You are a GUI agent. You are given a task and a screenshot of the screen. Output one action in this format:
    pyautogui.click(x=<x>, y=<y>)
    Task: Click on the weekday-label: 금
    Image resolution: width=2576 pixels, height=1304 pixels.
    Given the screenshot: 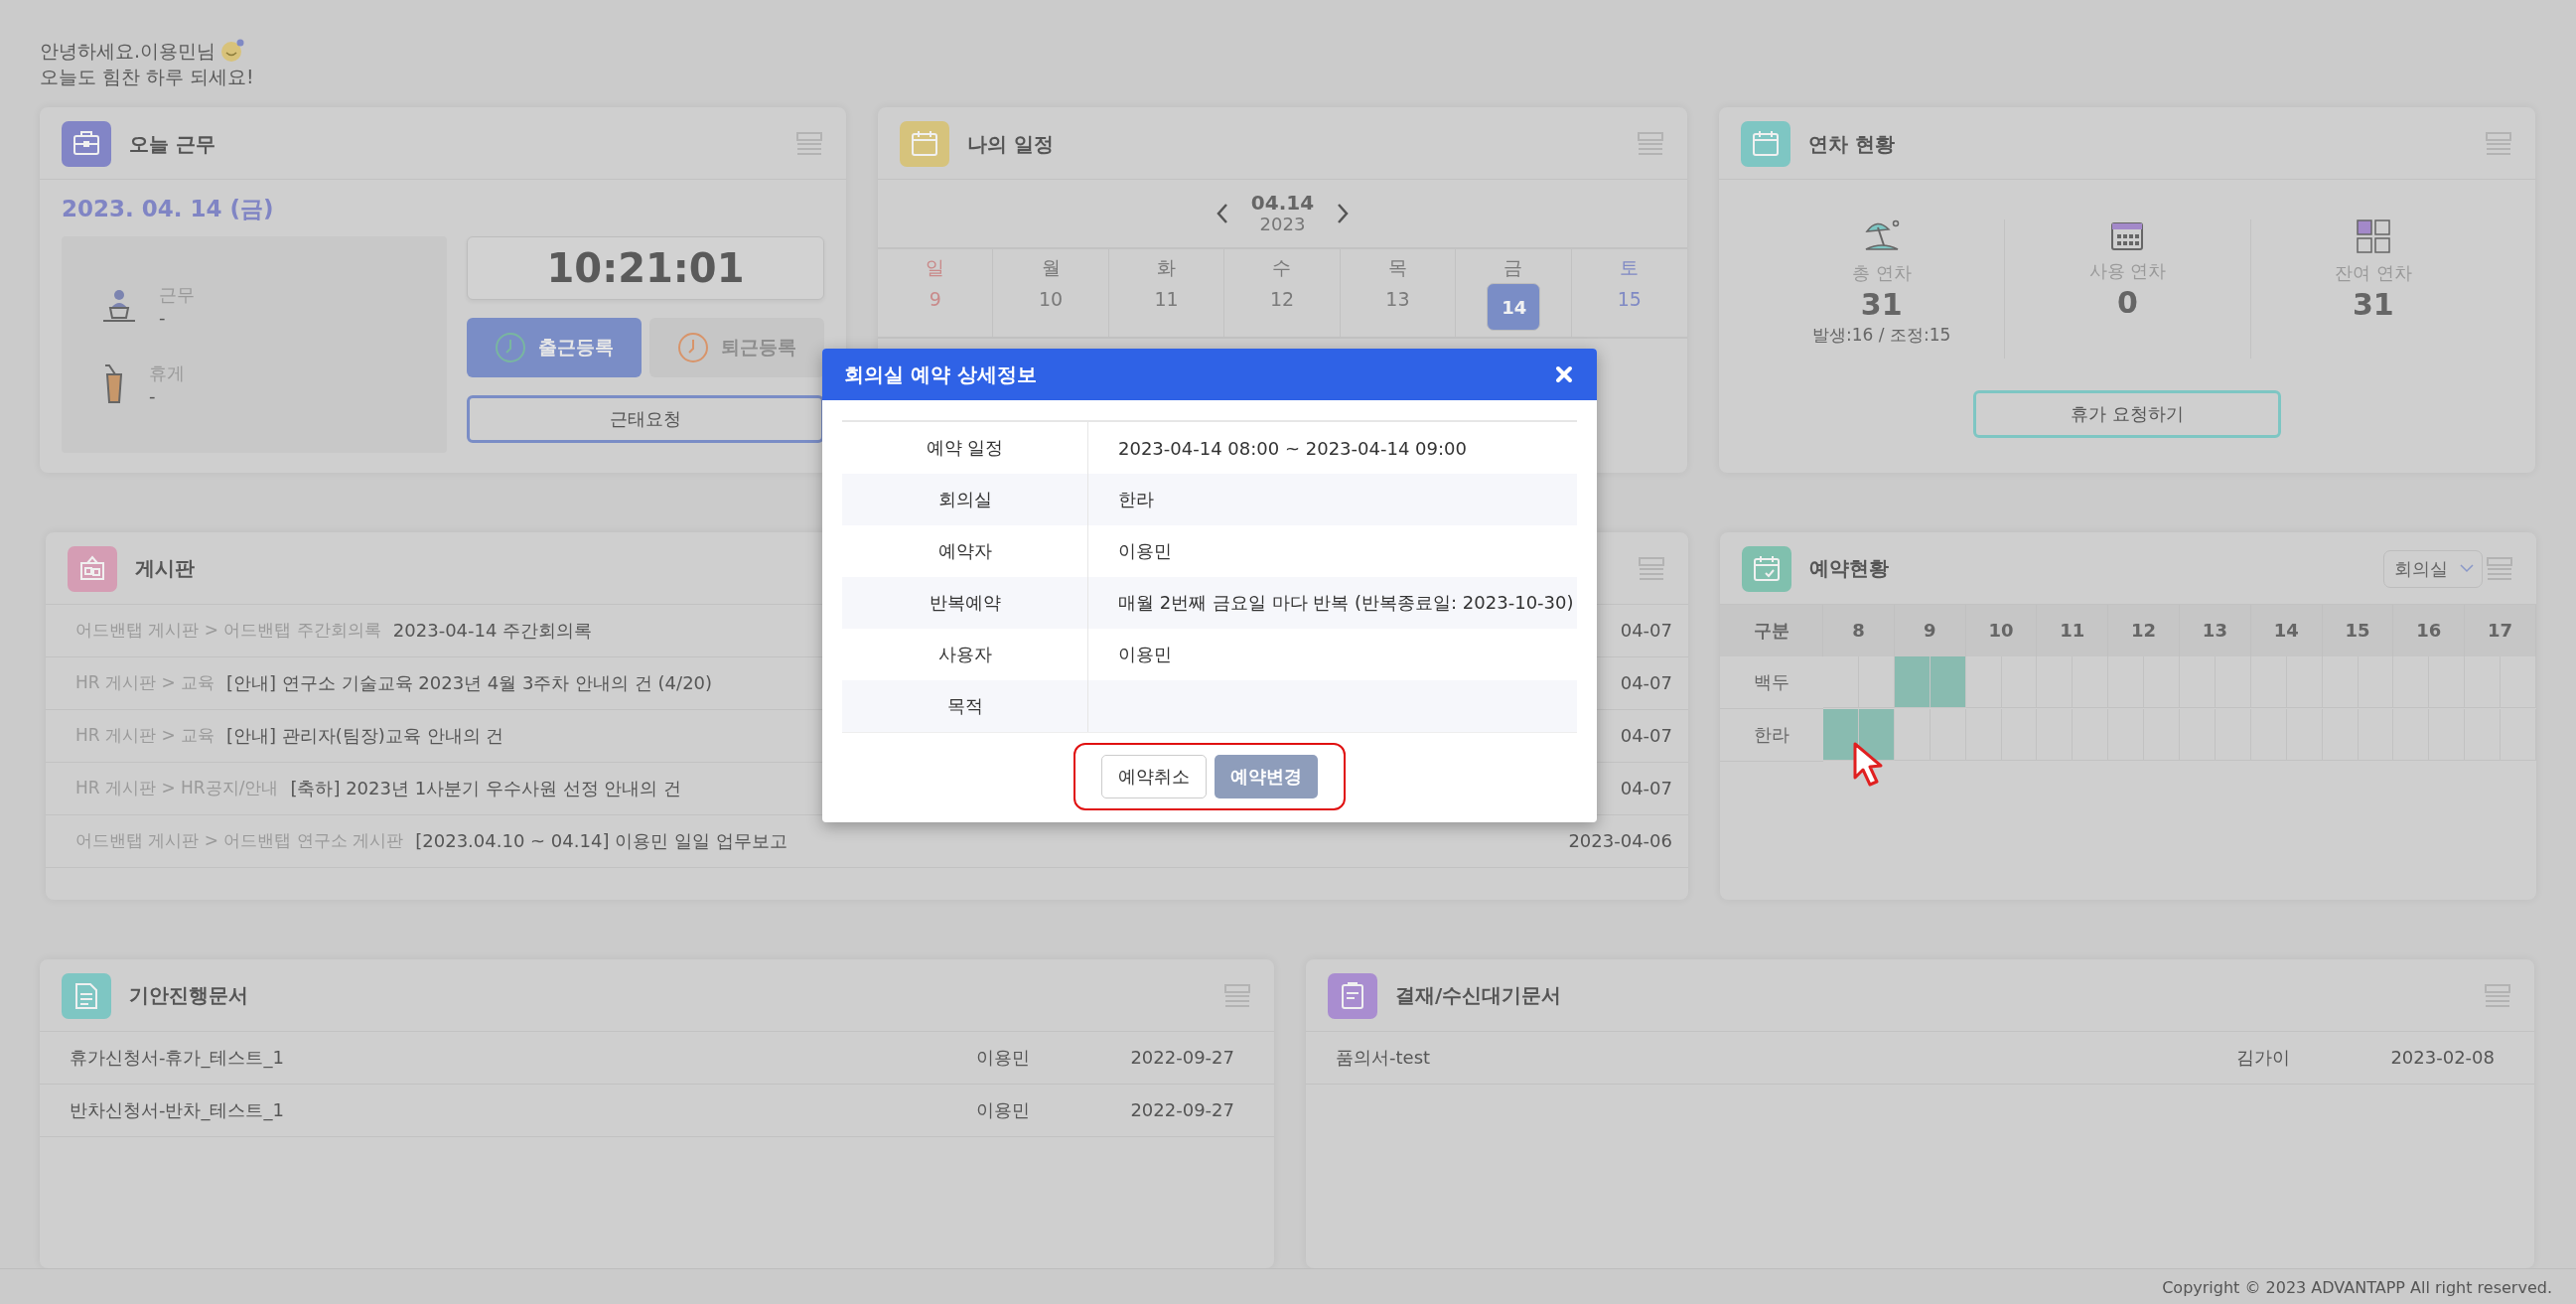 What is the action you would take?
    pyautogui.click(x=1513, y=268)
    